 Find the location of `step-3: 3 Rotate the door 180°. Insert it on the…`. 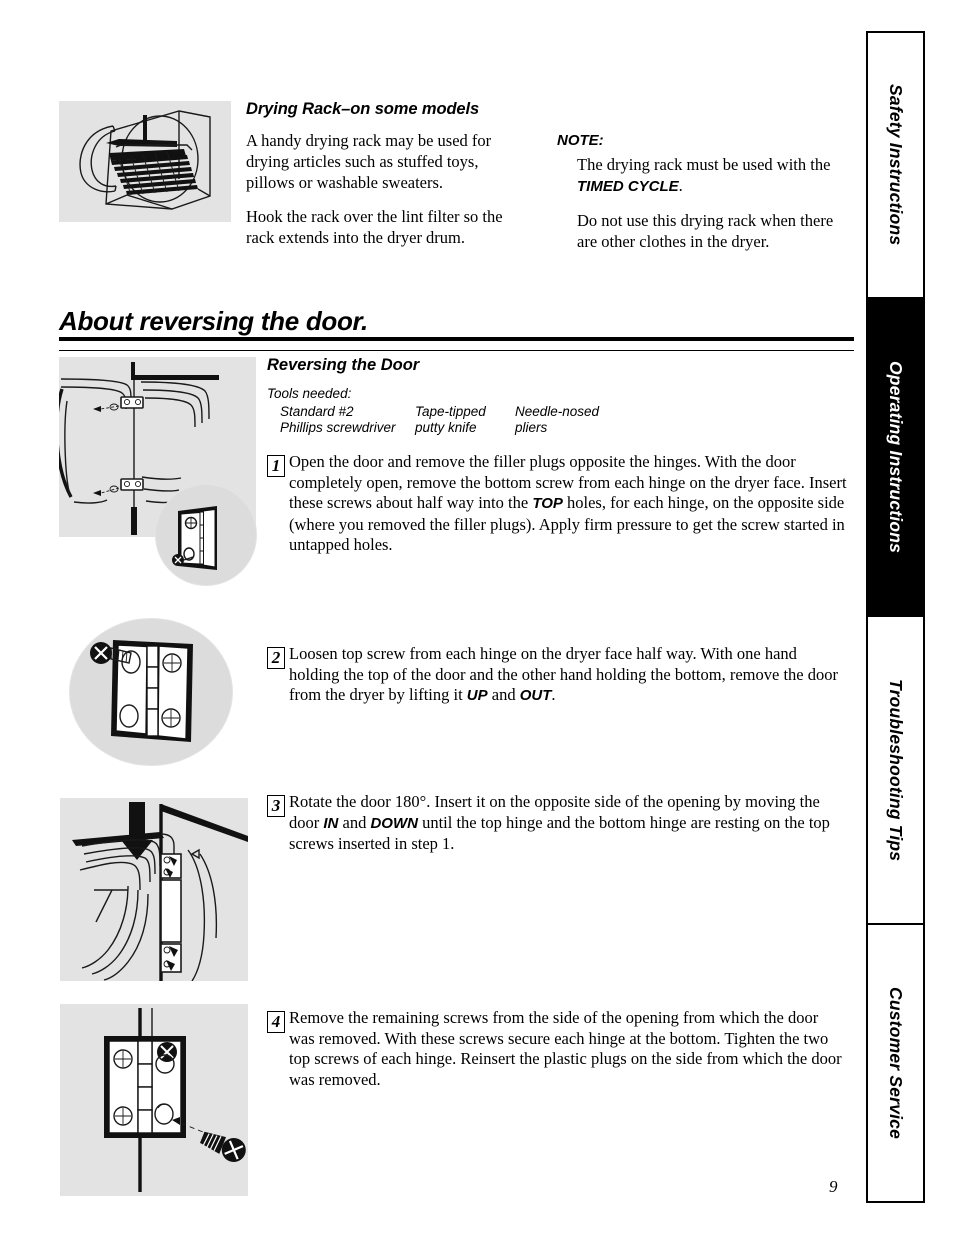

step-3: 3 Rotate the door 180°. Insert it on the… is located at coordinates (557, 823).